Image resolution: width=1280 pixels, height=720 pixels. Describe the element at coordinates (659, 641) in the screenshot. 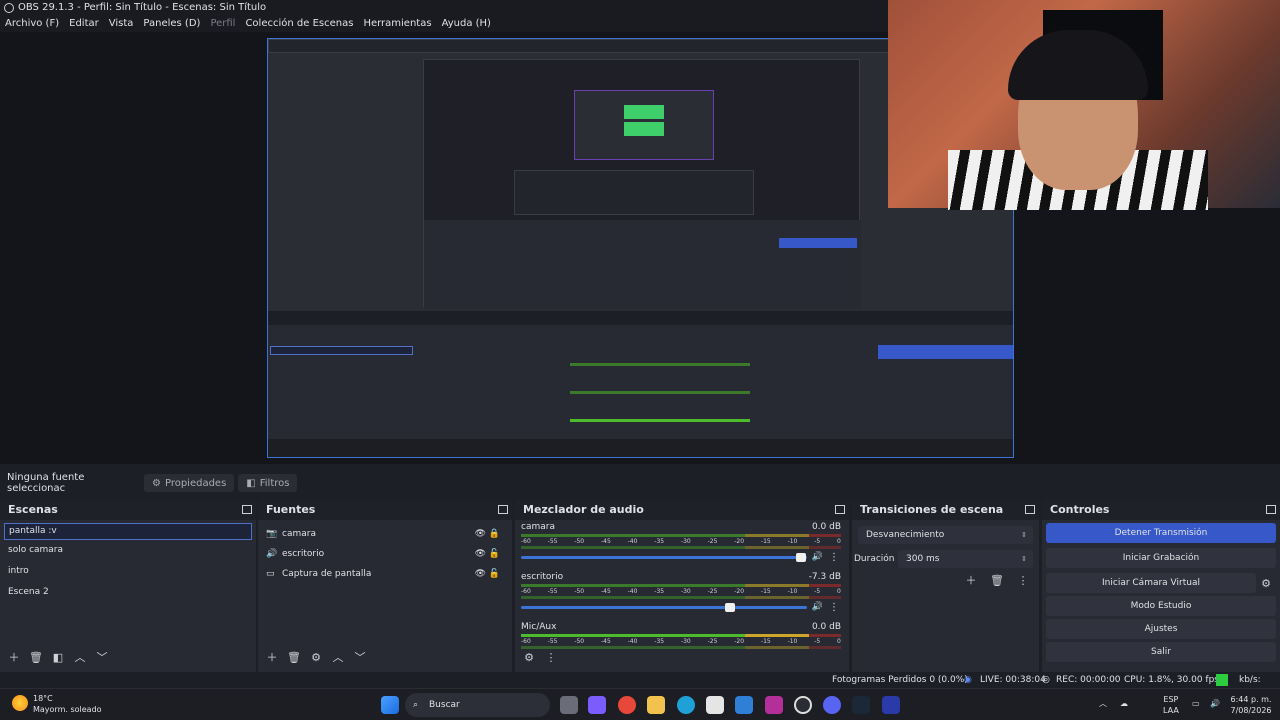

I see `scale-tick: -35` at that location.